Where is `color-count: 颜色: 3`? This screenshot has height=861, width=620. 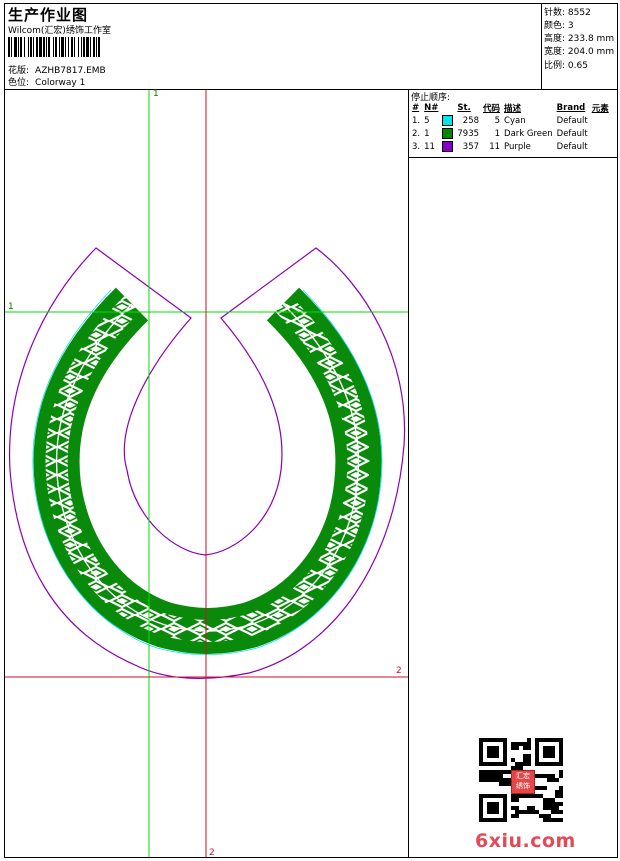
color-count: 颜色: 3 is located at coordinates (559, 26).